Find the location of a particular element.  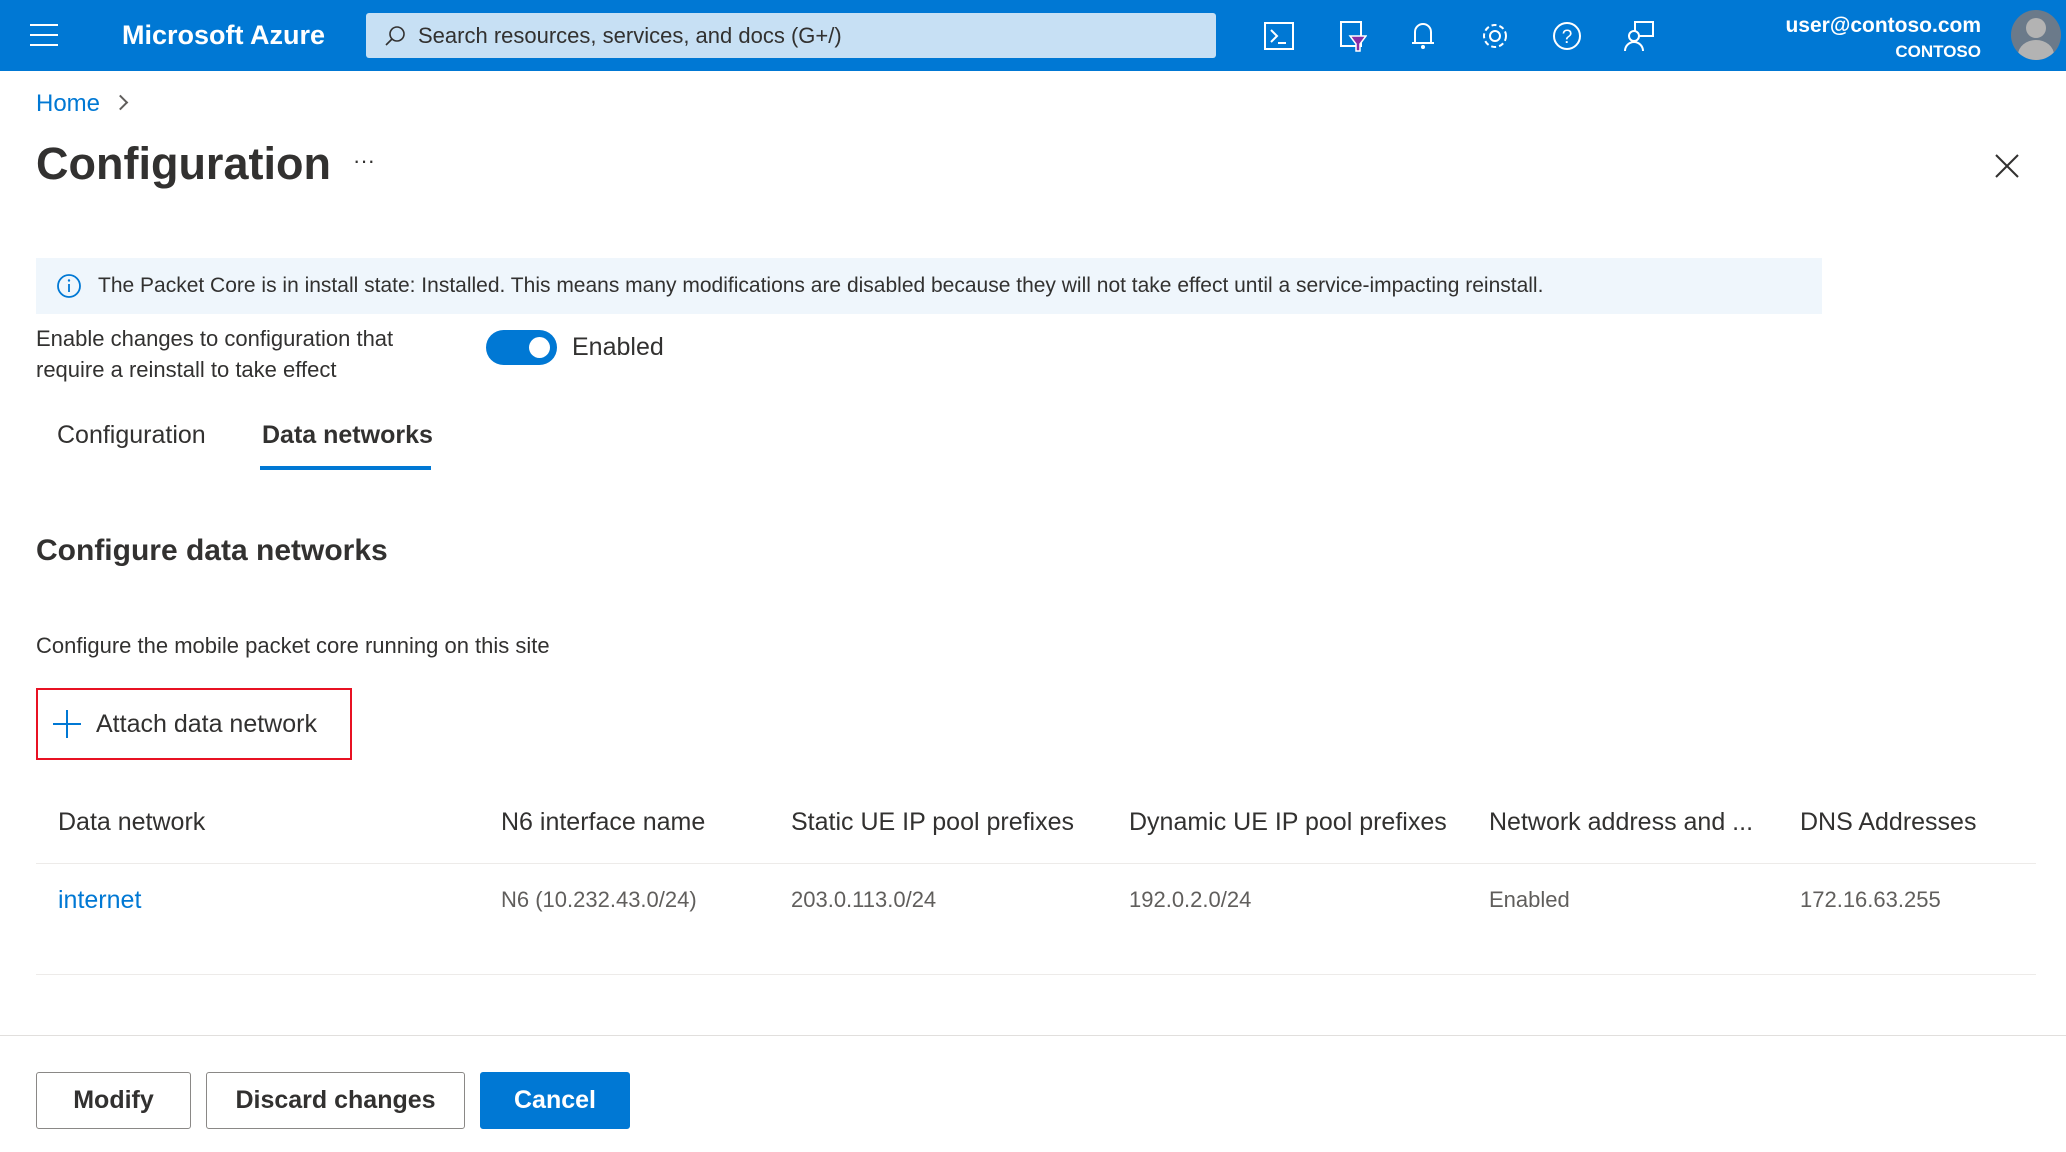

close-icon is located at coordinates (2007, 166).